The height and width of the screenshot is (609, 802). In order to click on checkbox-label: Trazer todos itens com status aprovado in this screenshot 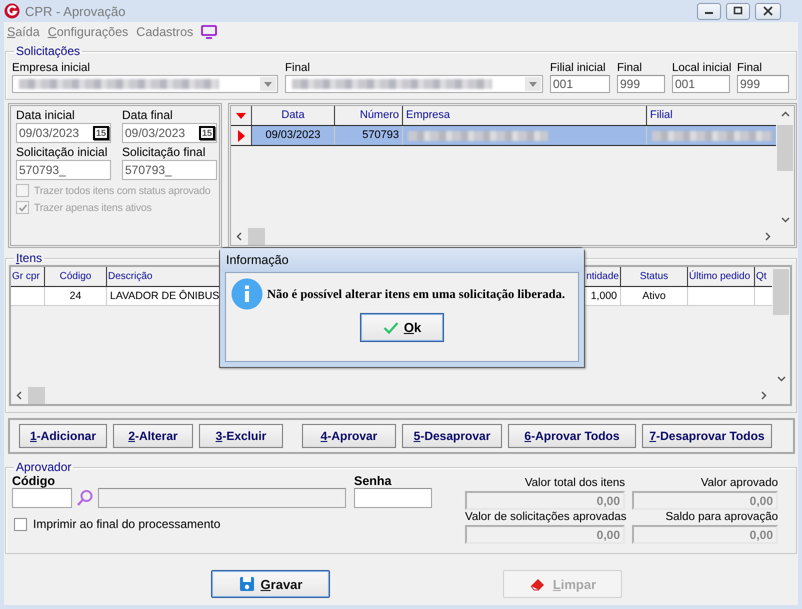, I will do `click(122, 190)`.